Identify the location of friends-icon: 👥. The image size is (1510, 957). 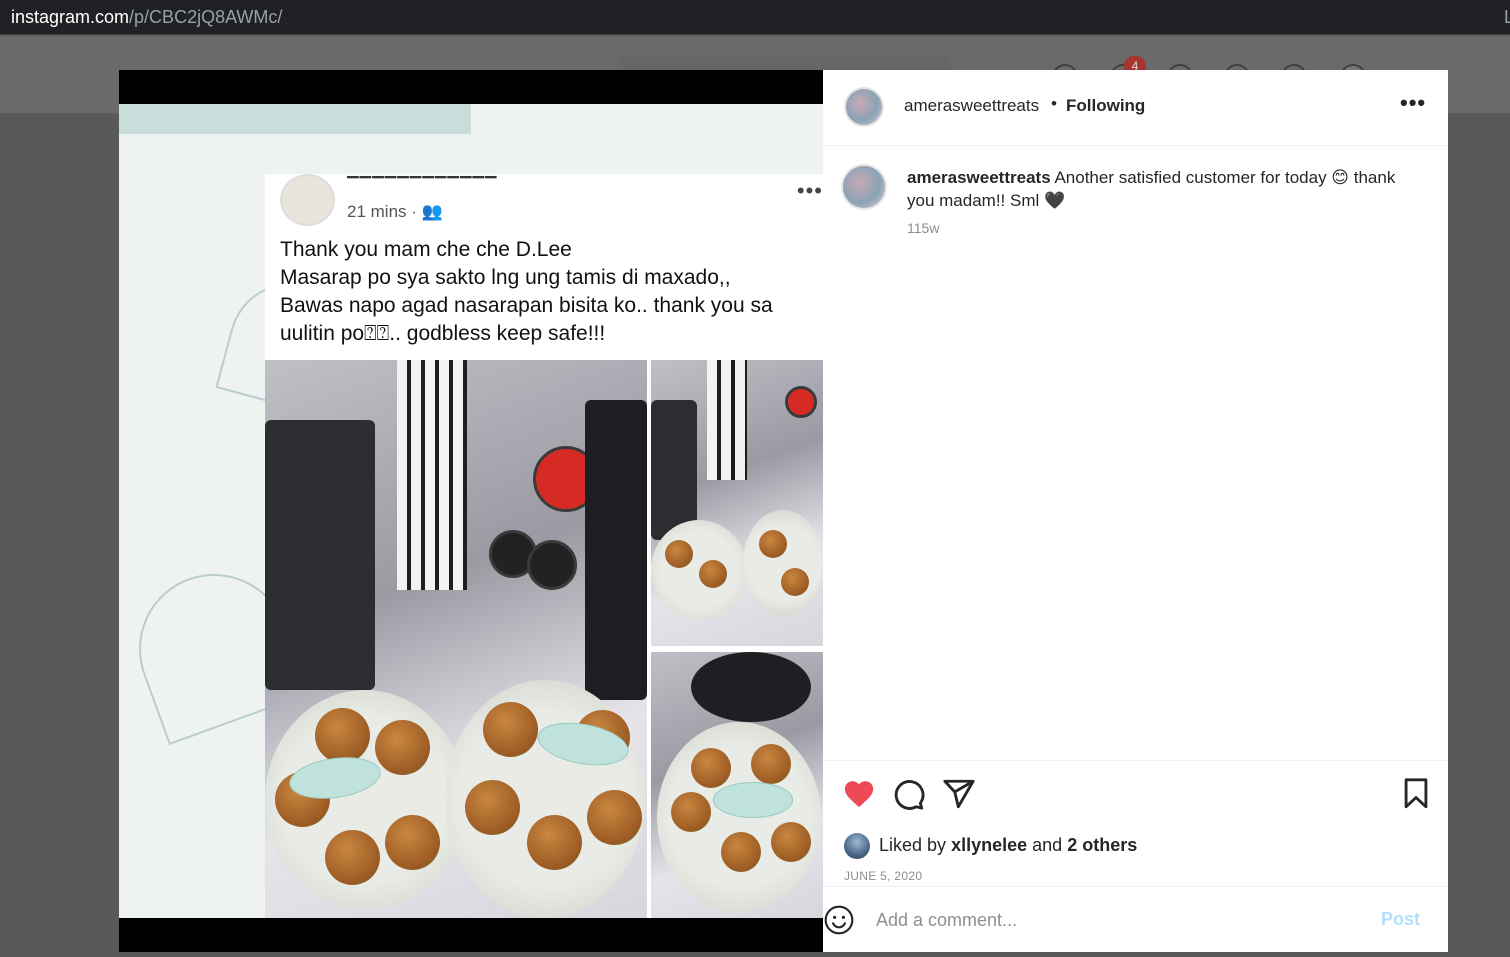
(432, 211).